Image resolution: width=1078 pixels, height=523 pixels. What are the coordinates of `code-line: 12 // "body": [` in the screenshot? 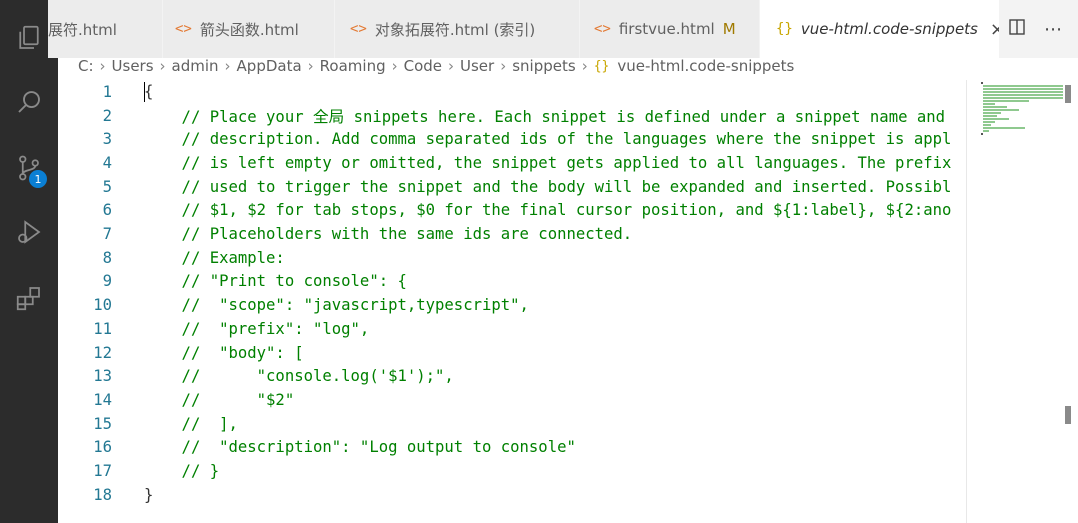 It's located at (512, 353).